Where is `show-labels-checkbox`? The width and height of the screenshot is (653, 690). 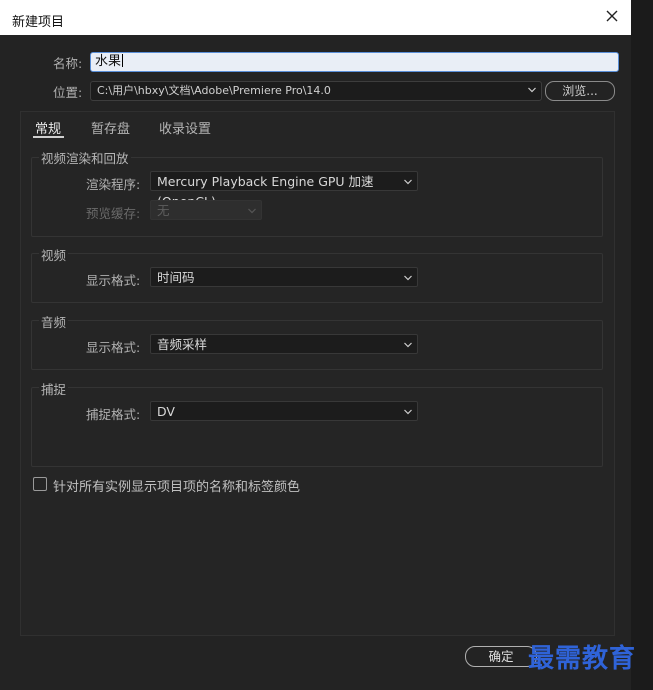 show-labels-checkbox is located at coordinates (40, 484).